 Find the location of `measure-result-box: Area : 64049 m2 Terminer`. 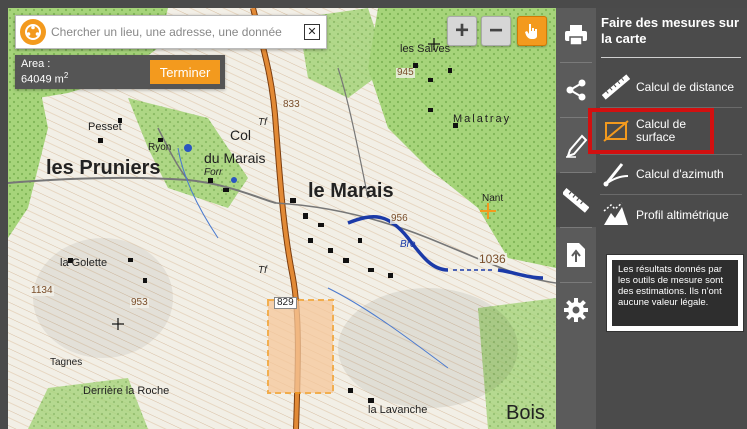

measure-result-box: Area : 64049 m2 Terminer is located at coordinates (120, 72).